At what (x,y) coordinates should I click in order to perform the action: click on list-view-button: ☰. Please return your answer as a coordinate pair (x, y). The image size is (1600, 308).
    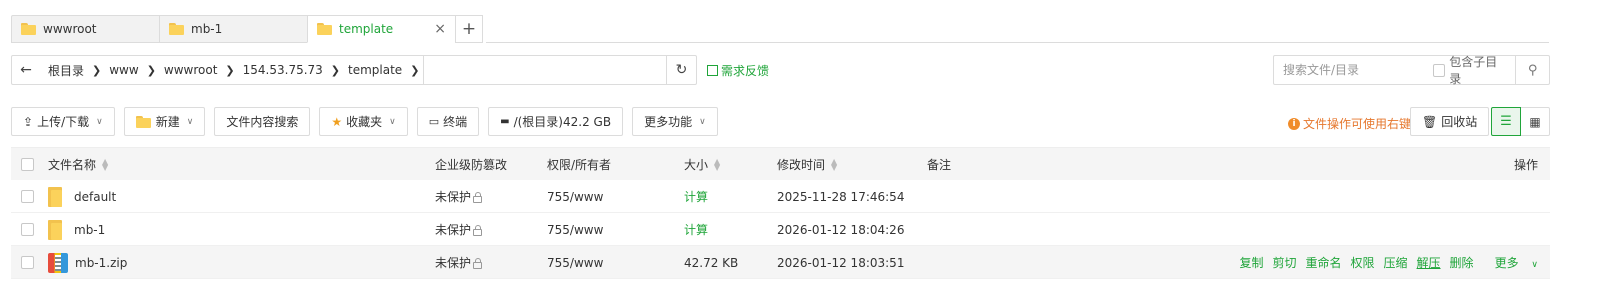
    Looking at the image, I should click on (1506, 121).